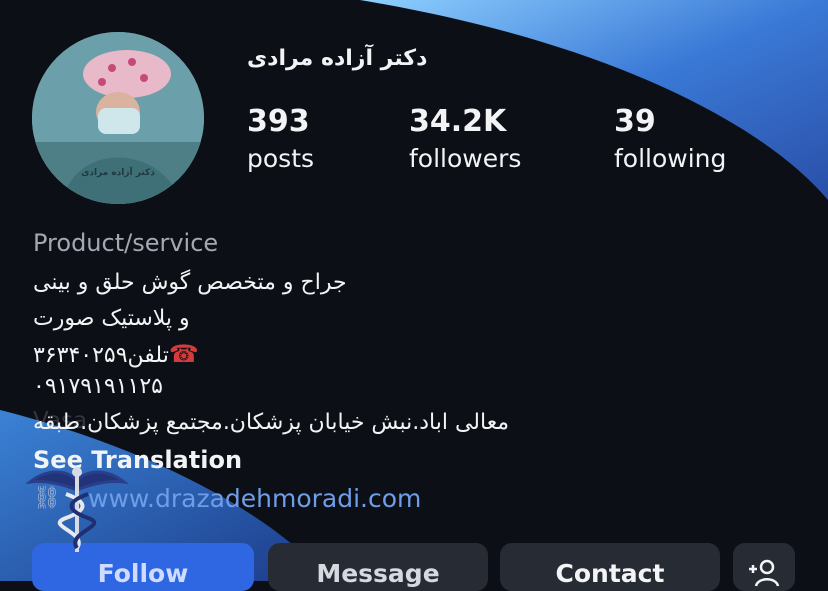 The image size is (828, 591). I want to click on profile-name: دکتر آزاده مرادی, so click(337, 58).